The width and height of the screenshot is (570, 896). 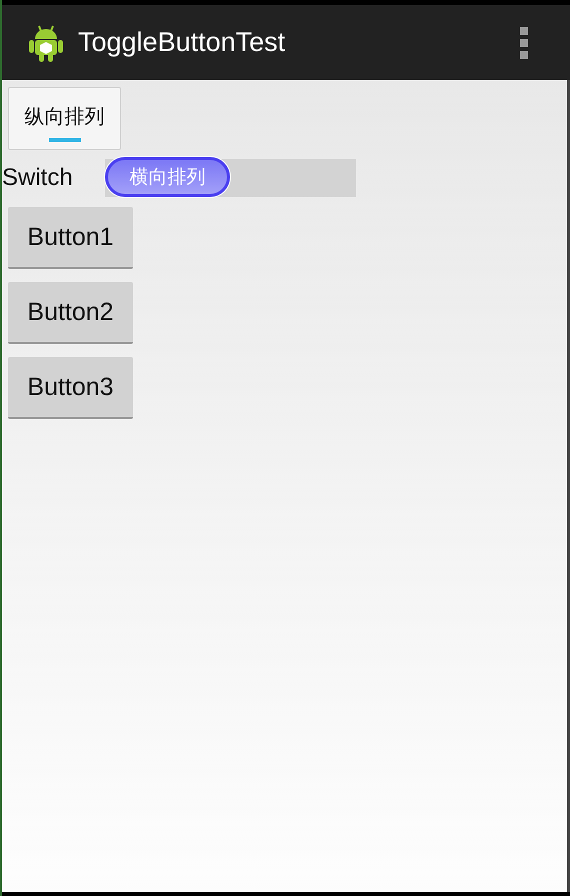 I want to click on button: Button3, so click(x=70, y=388).